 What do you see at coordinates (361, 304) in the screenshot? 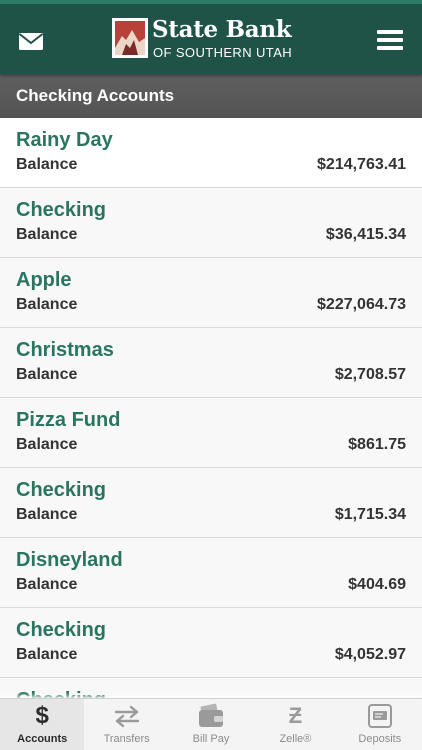
I see `balance-value: $227,064.73` at bounding box center [361, 304].